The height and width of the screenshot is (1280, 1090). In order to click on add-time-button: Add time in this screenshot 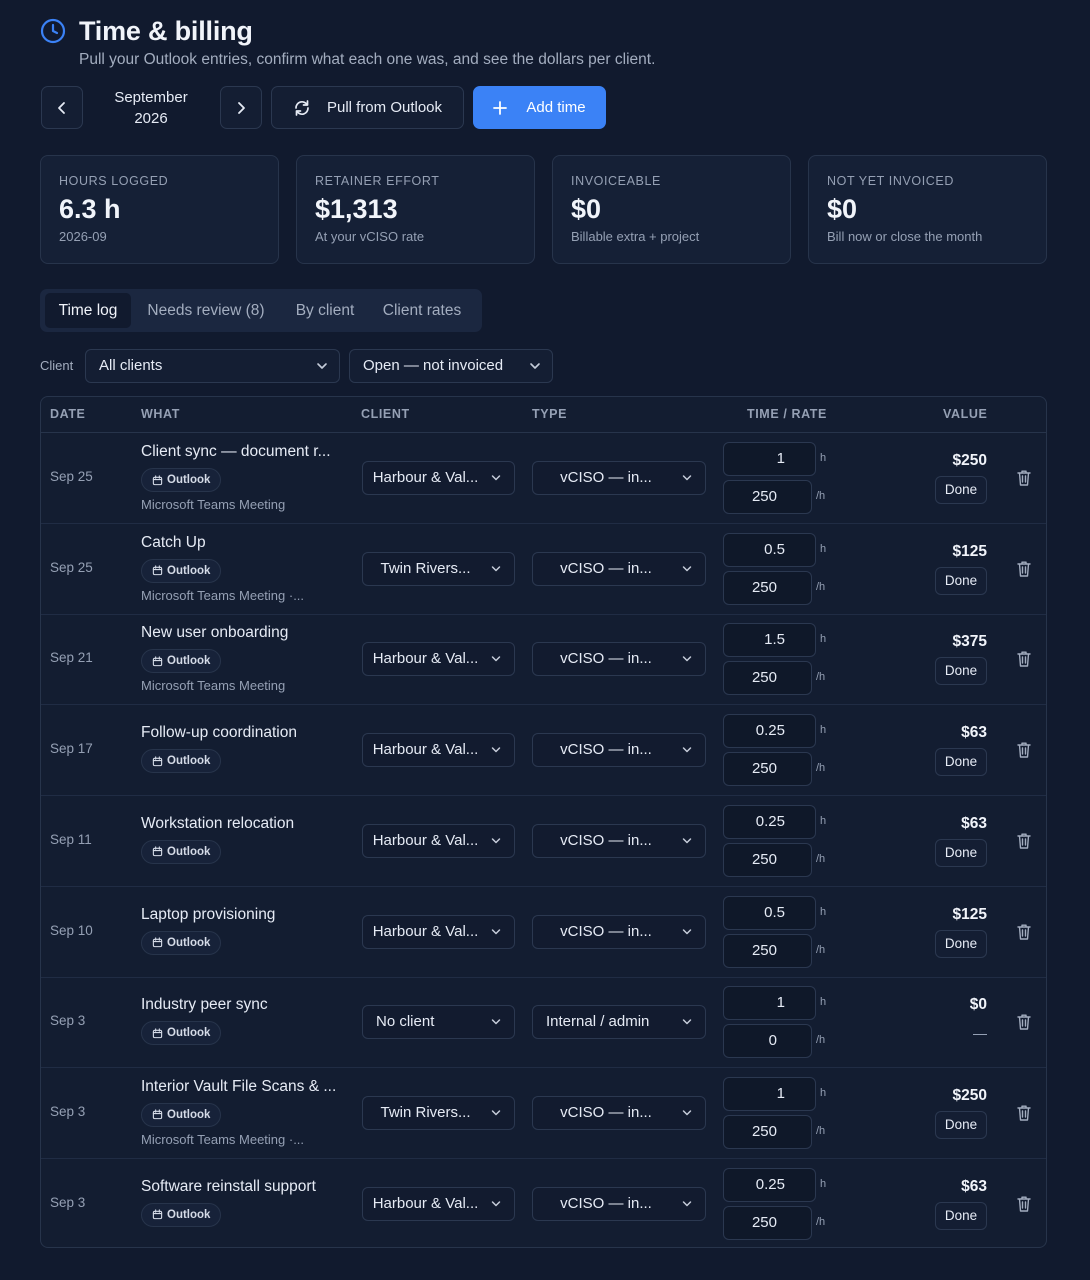, I will do `click(539, 107)`.